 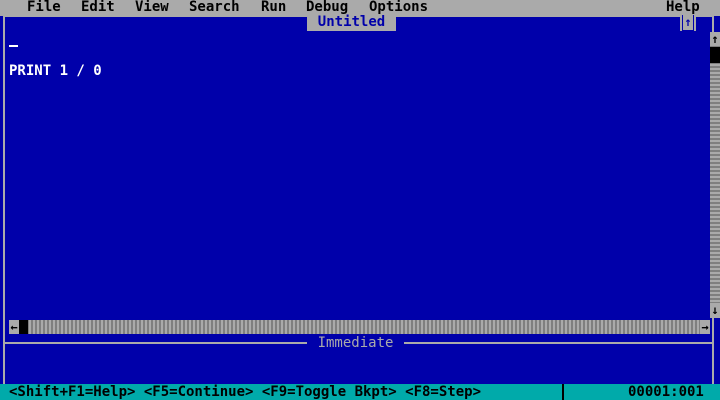 I want to click on text-cursor, so click(x=13, y=46).